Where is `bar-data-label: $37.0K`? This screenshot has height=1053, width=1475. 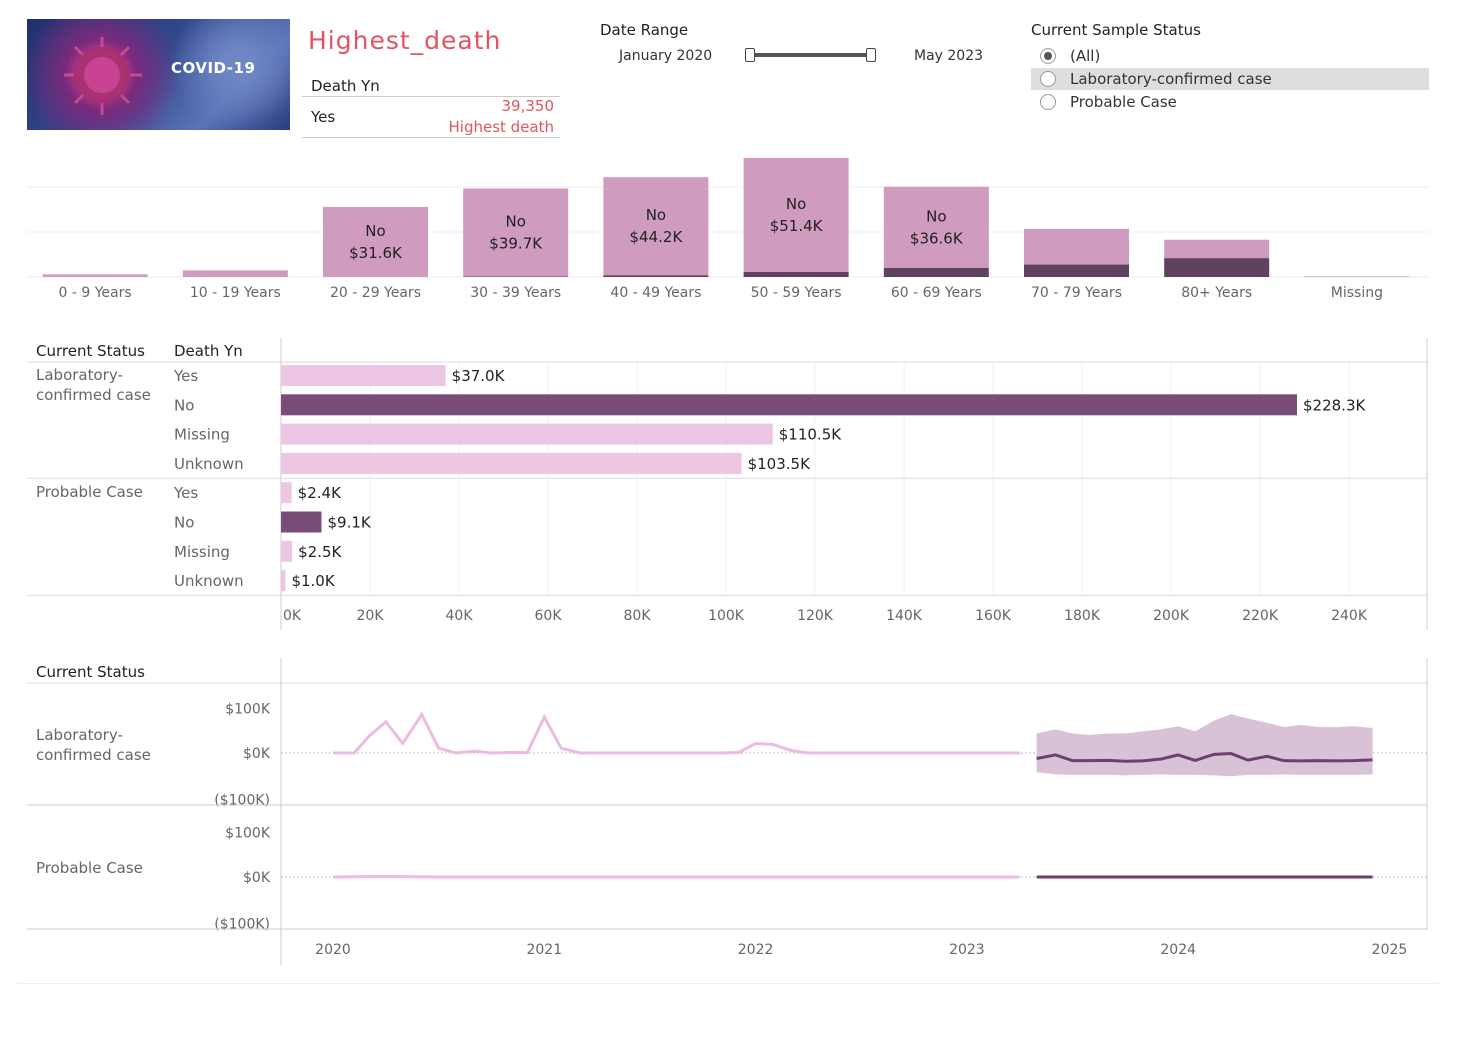
bar-data-label: $37.0K is located at coordinates (479, 376).